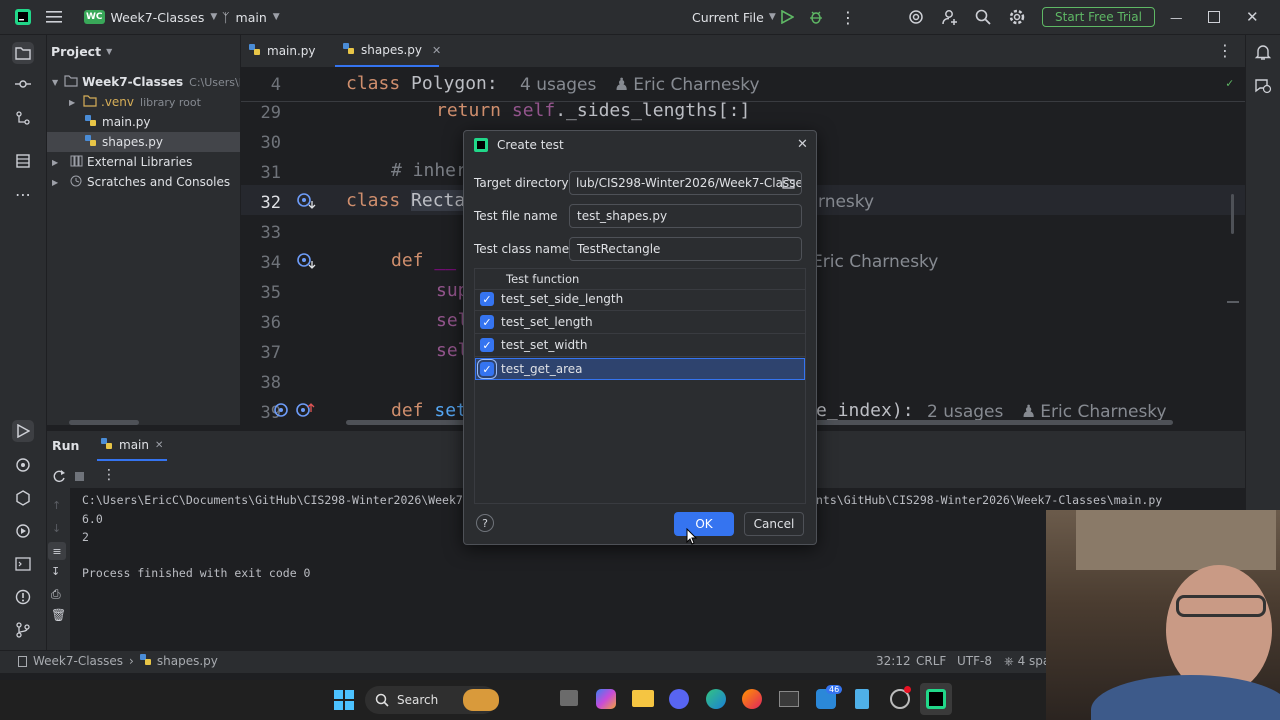 This screenshot has width=1280, height=720. I want to click on tree-item-main-py: main.py, so click(143, 122).